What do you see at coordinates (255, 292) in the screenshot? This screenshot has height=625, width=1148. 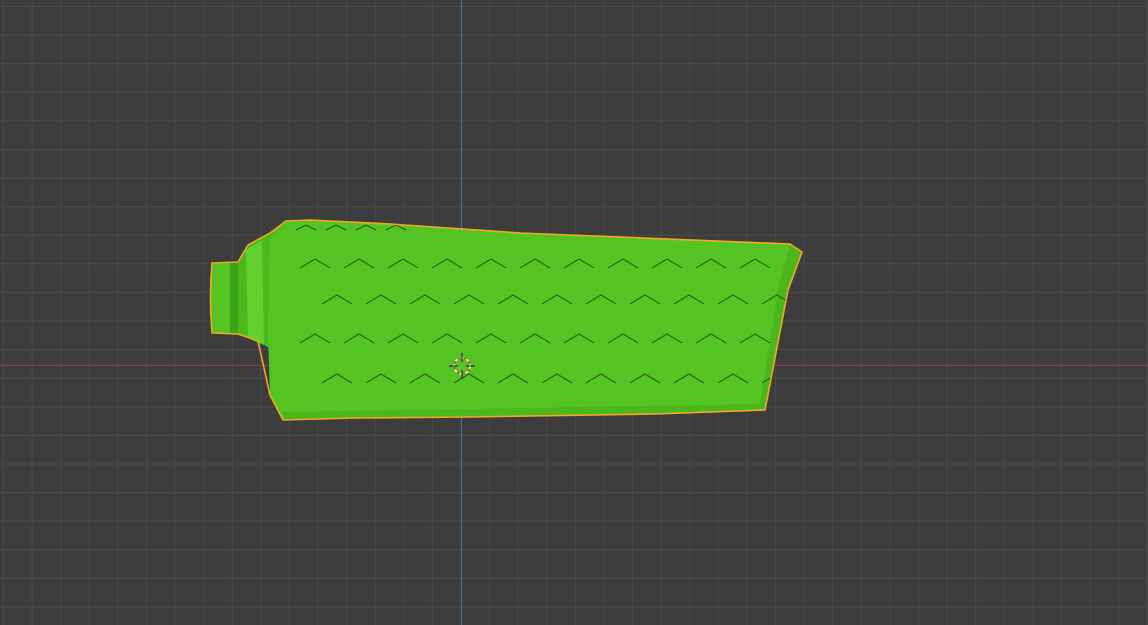 I see `object-neck-highlight` at bounding box center [255, 292].